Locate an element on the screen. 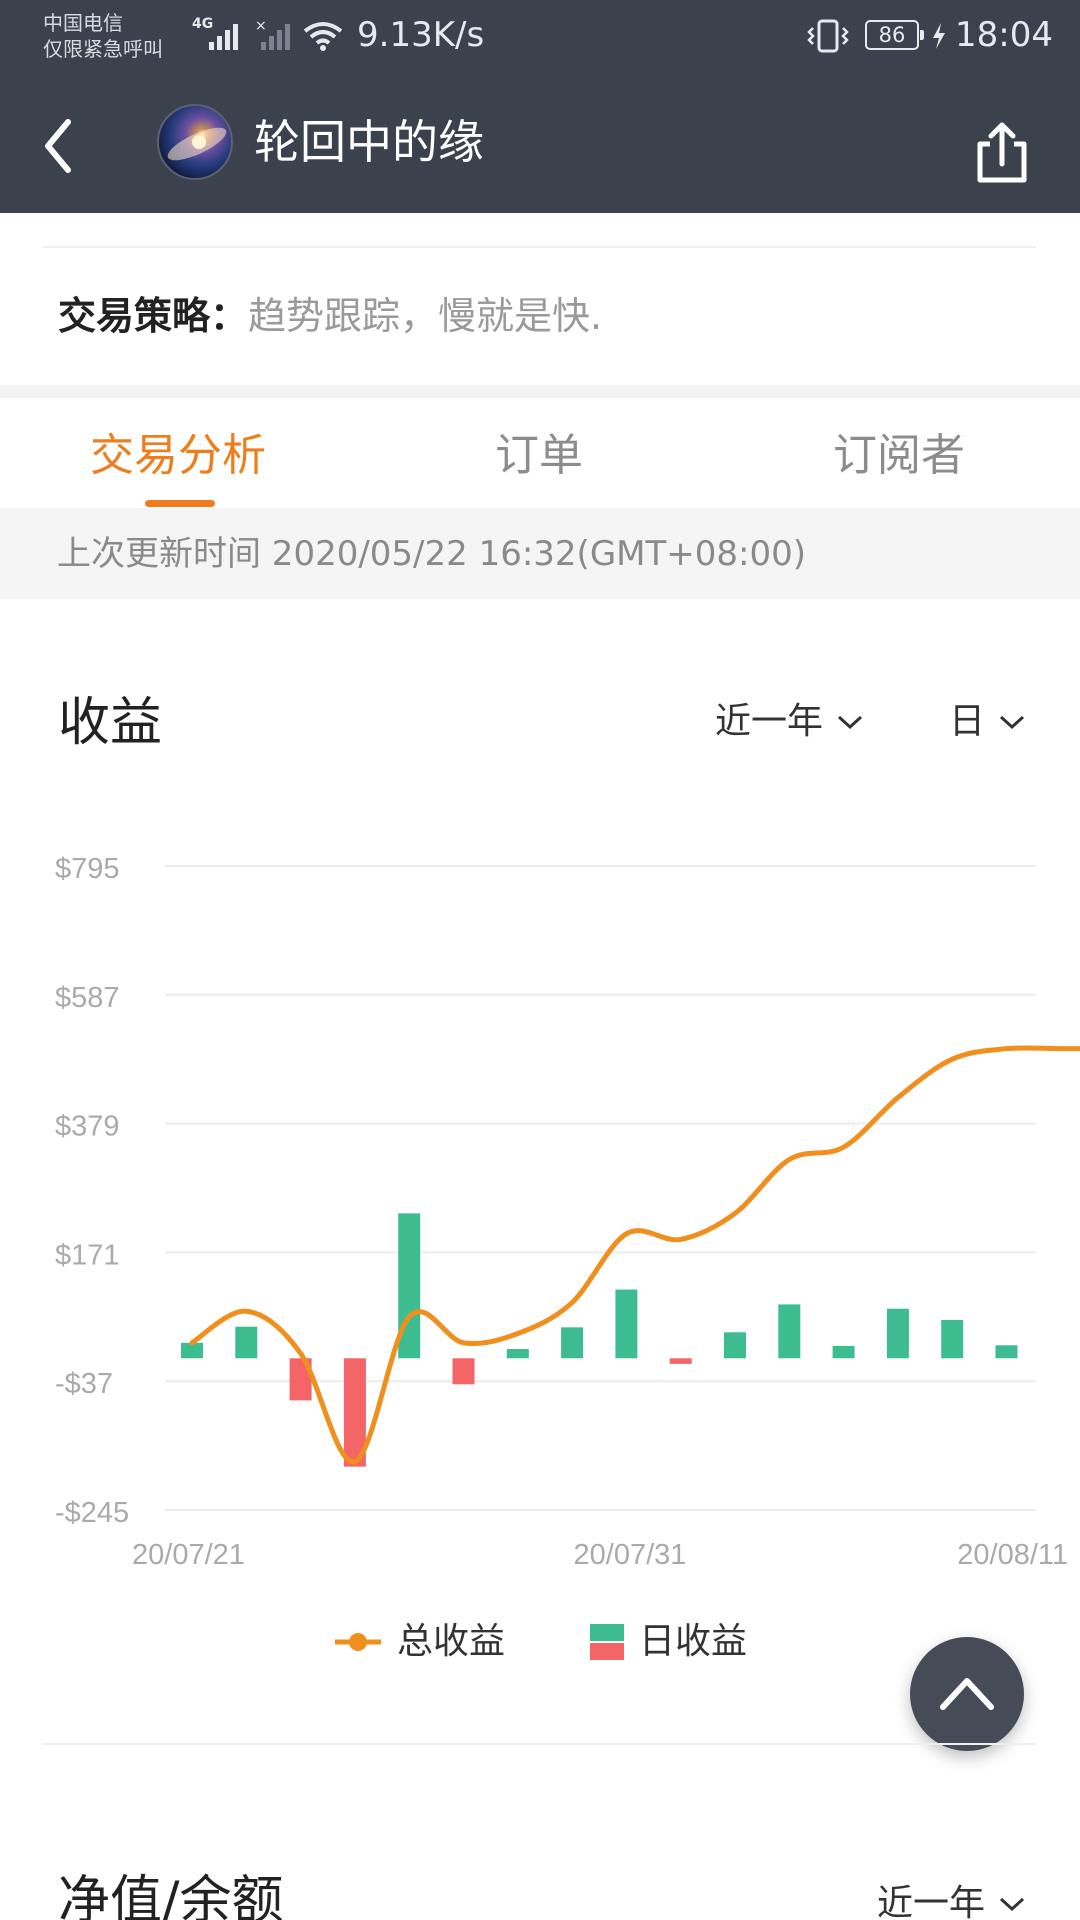 The height and width of the screenshot is (1920, 1080). y-tick-label: $587 is located at coordinates (87, 998).